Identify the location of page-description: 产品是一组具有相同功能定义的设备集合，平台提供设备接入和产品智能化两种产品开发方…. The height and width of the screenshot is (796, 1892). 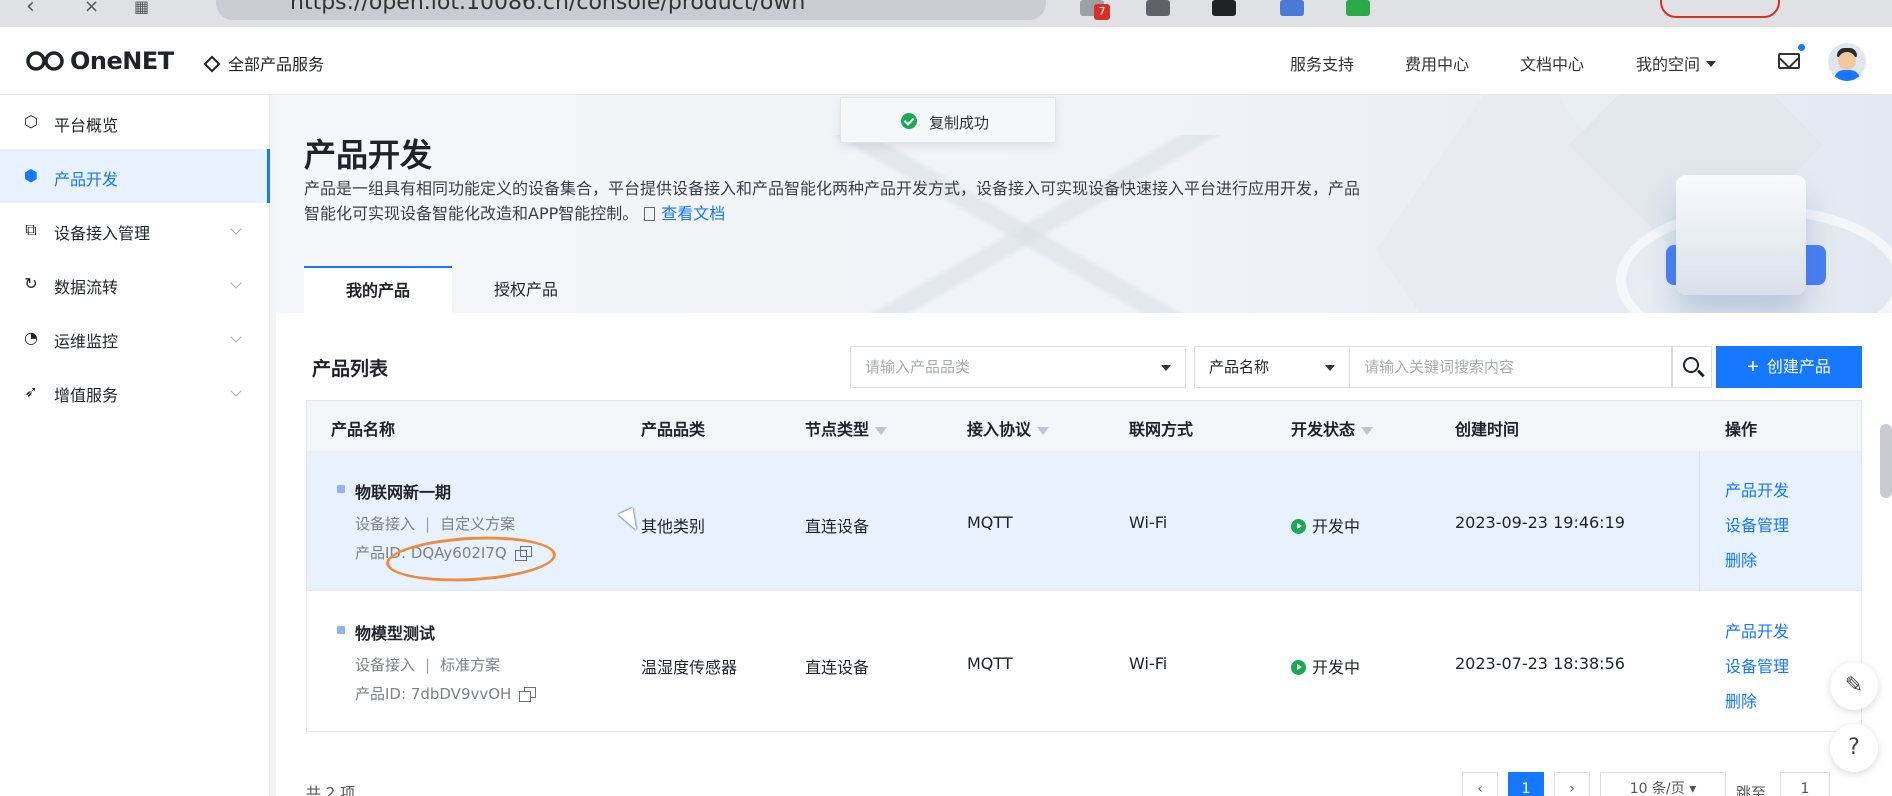
(834, 201).